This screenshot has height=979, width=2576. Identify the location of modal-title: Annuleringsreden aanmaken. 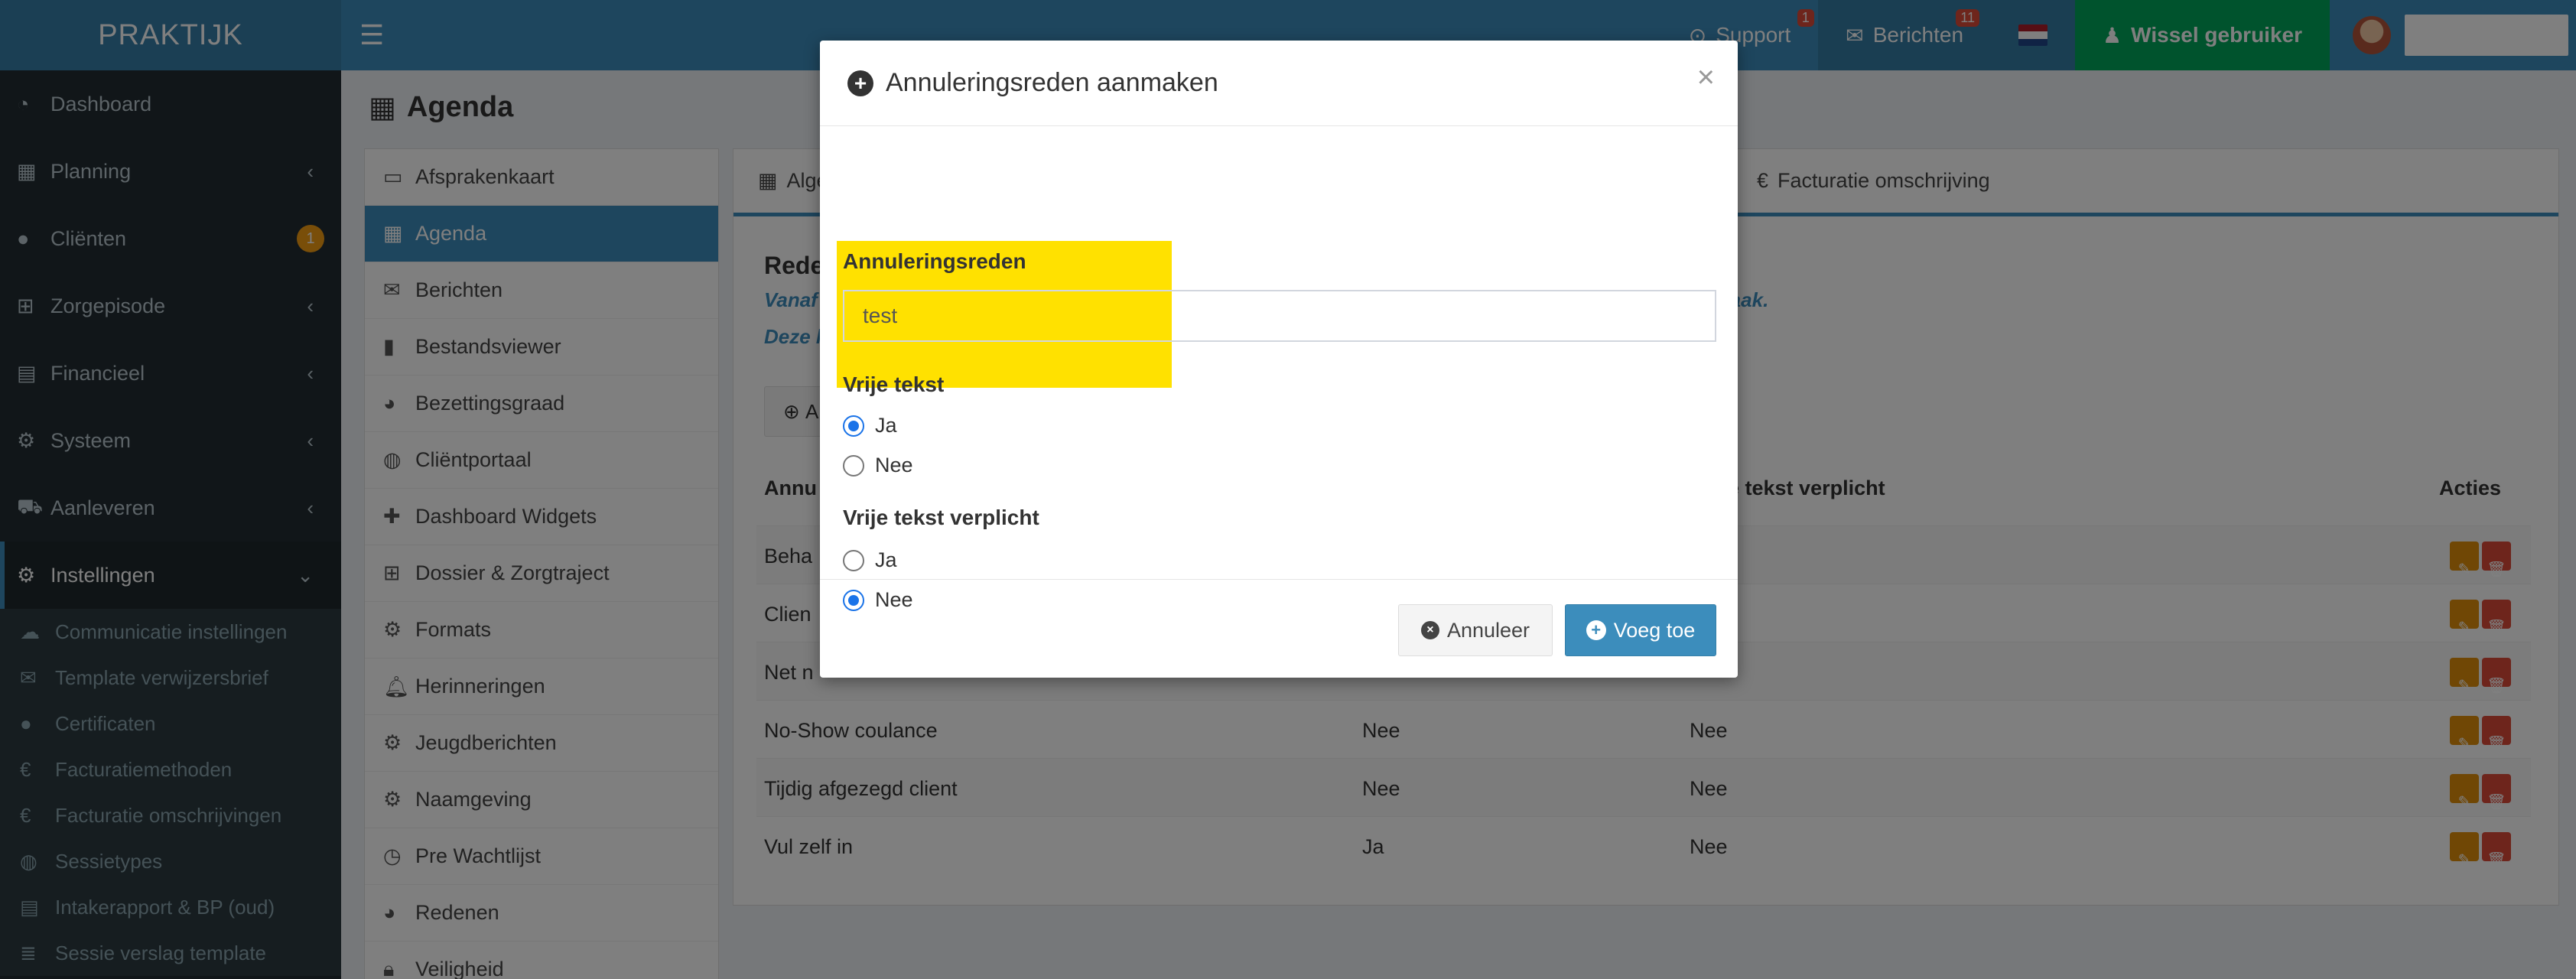
(1052, 82).